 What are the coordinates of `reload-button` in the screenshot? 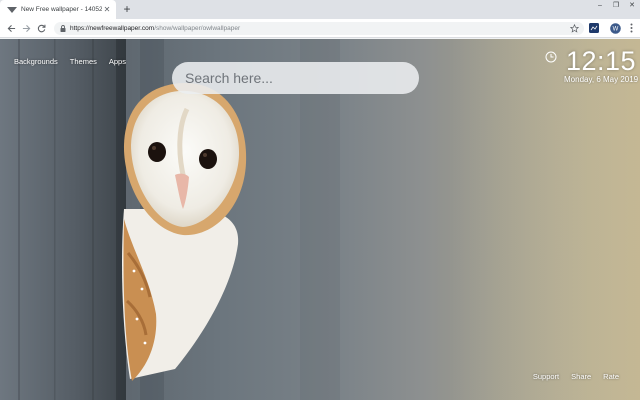 It's located at (41, 28).